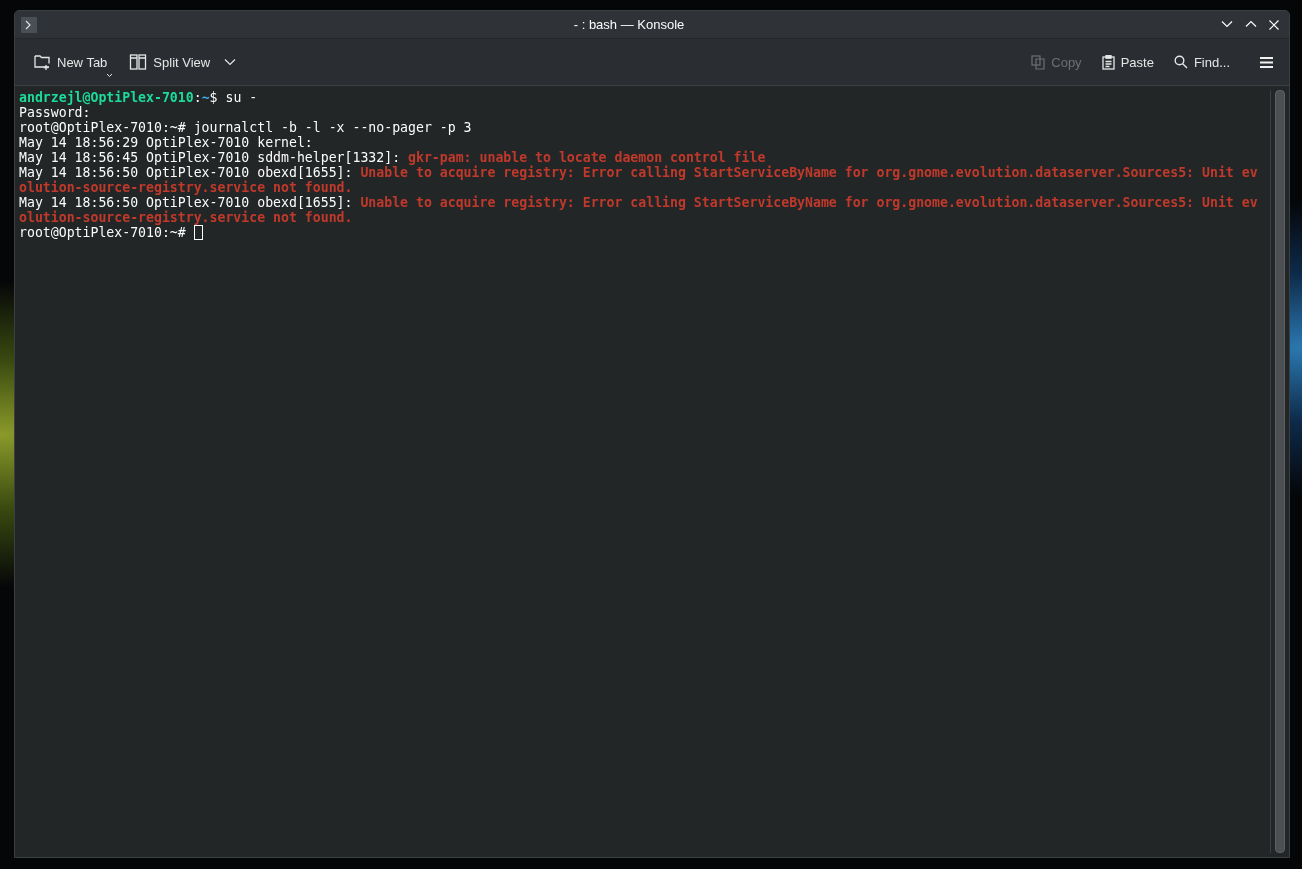  What do you see at coordinates (230, 62) in the screenshot?
I see `chevron-down-icon` at bounding box center [230, 62].